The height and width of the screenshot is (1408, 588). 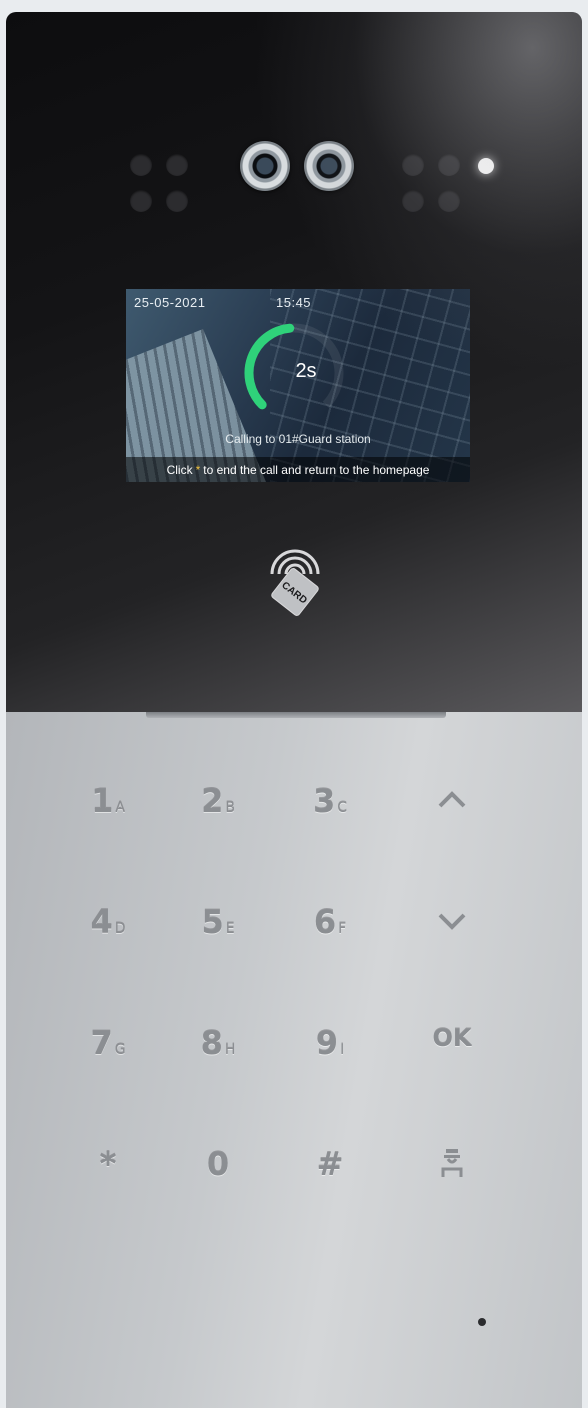 I want to click on hint-star: *, so click(x=198, y=469).